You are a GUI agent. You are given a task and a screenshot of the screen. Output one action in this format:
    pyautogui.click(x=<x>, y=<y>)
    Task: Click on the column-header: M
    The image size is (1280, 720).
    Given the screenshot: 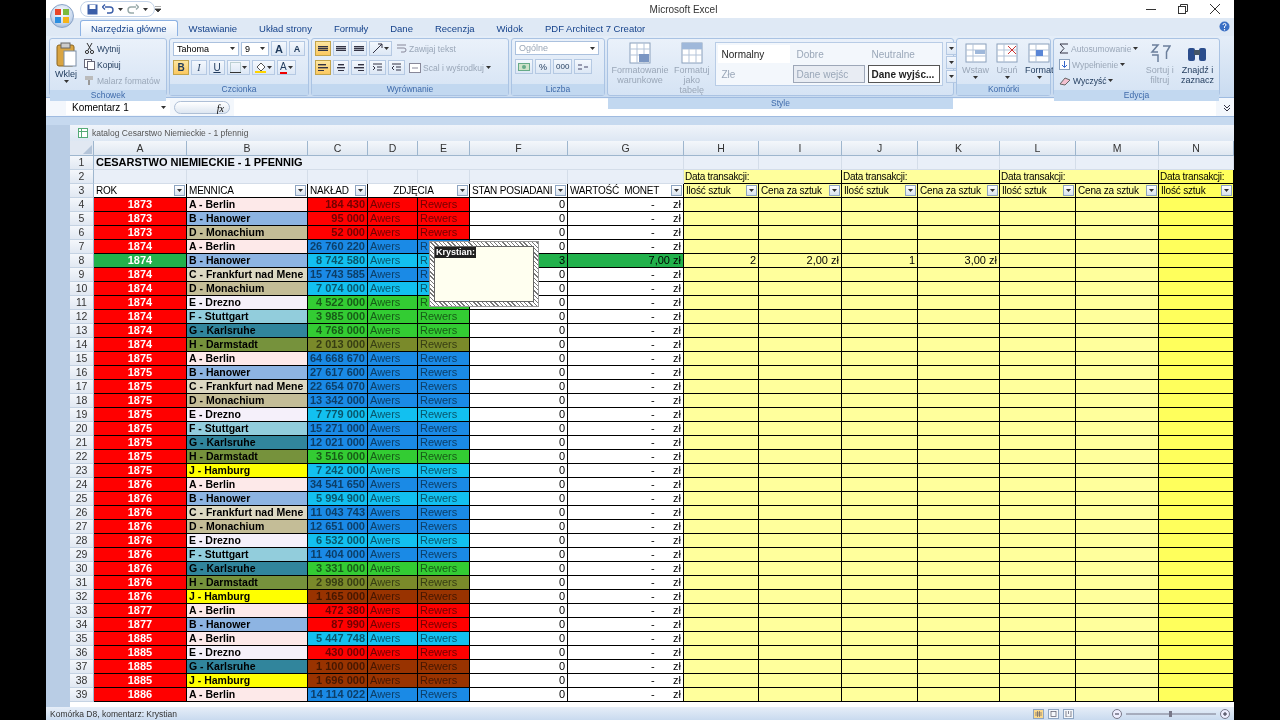 What is the action you would take?
    pyautogui.click(x=1117, y=148)
    